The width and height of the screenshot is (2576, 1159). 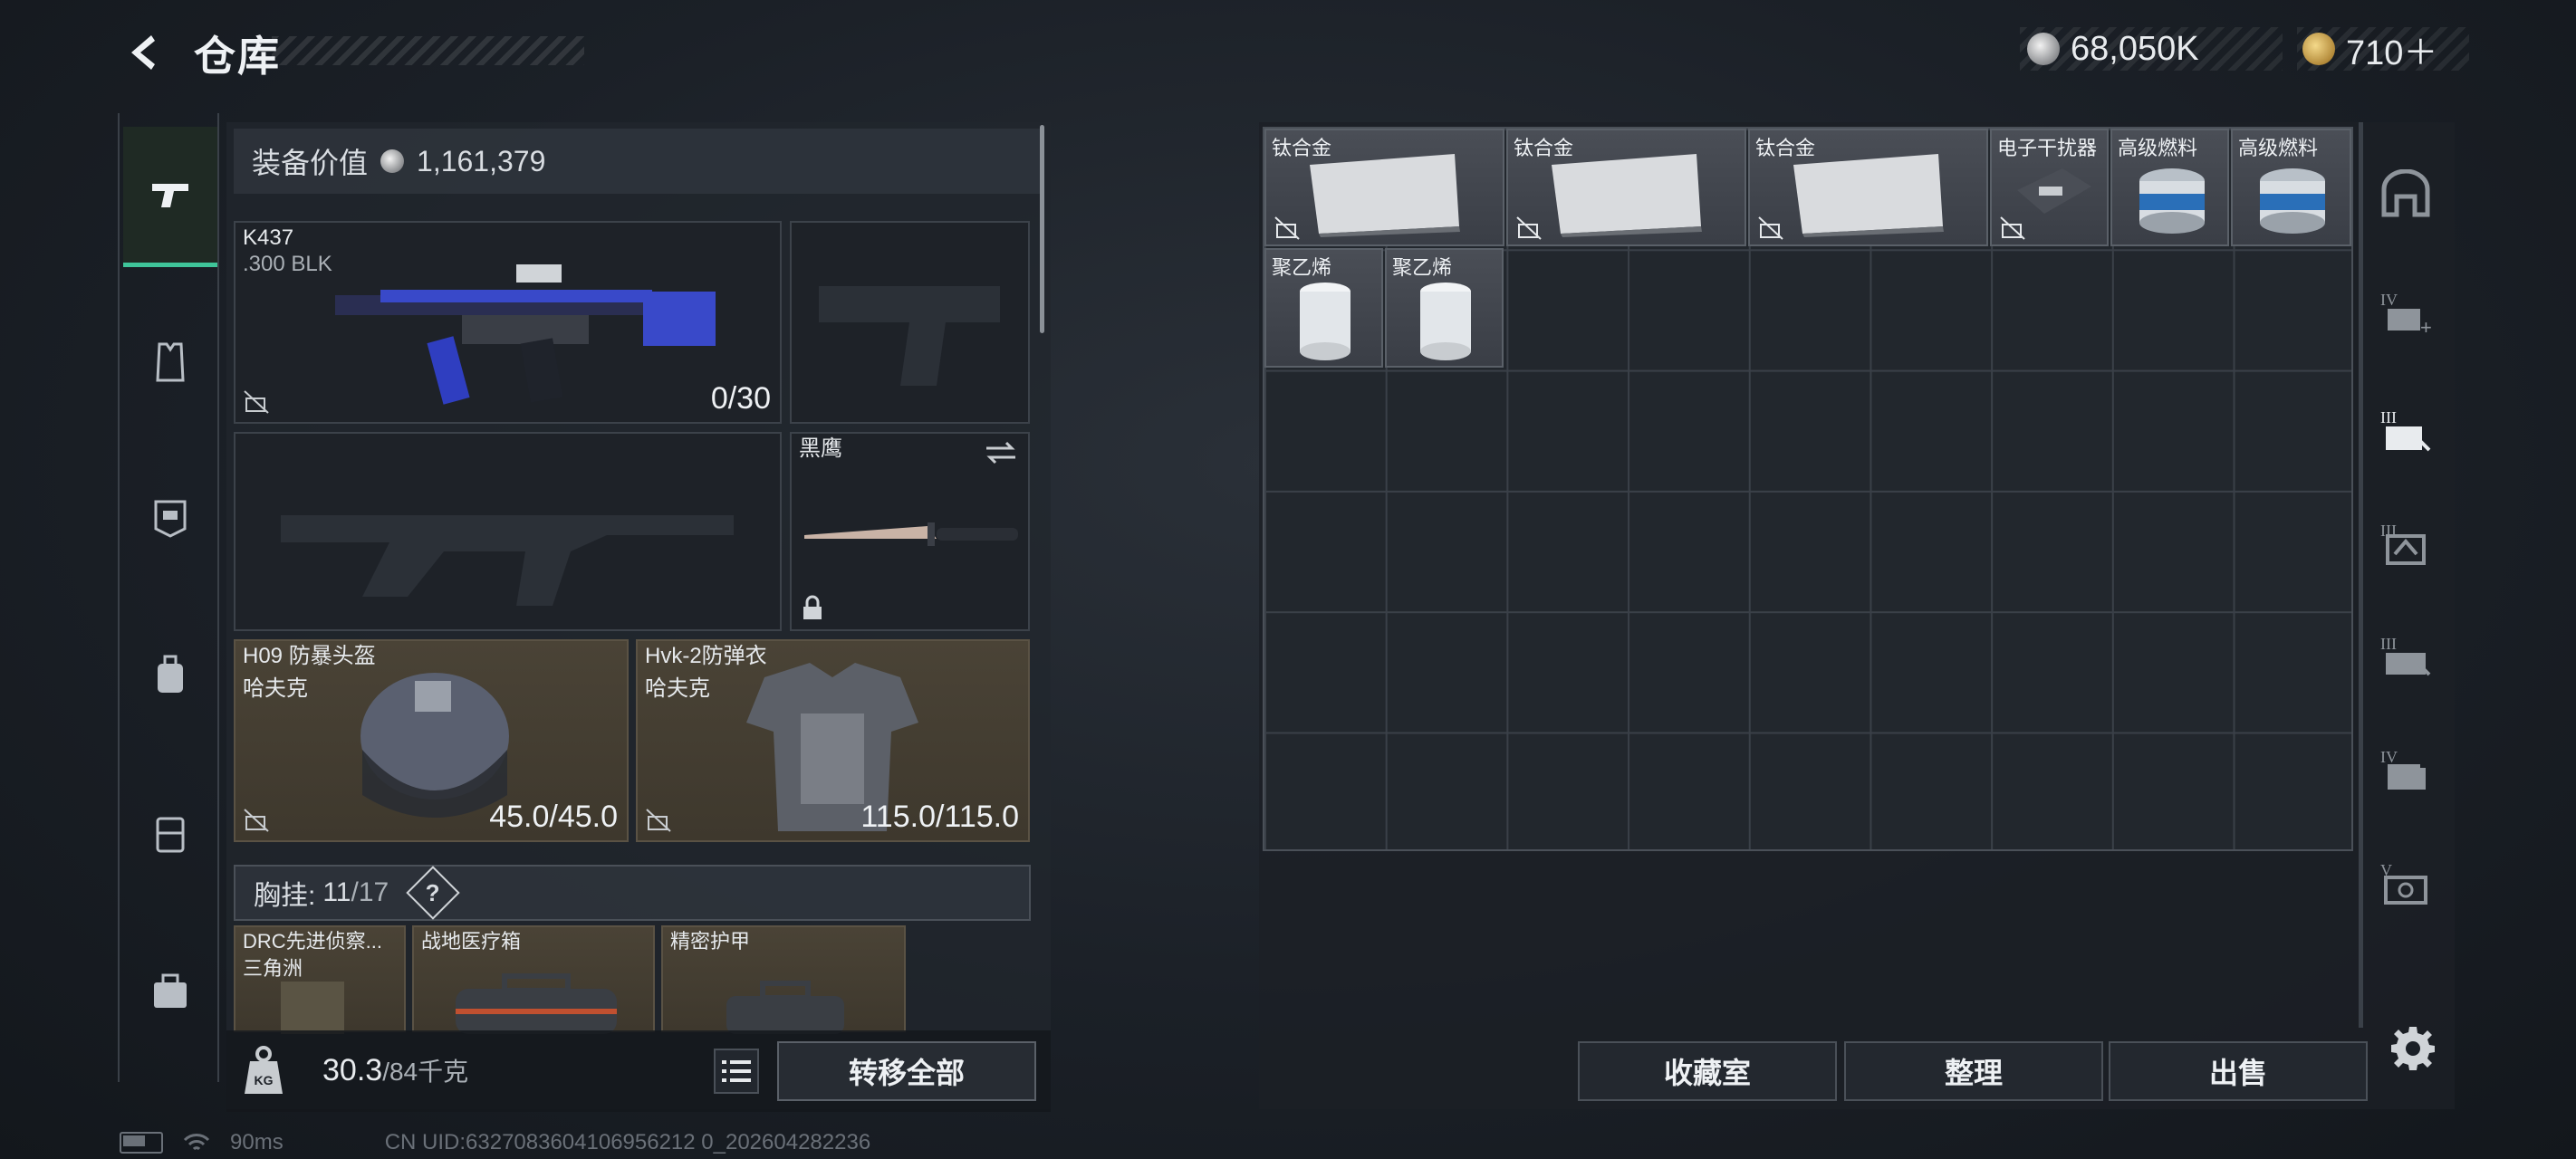 What do you see at coordinates (2238, 1071) in the screenshot?
I see `sell-button: 出售` at bounding box center [2238, 1071].